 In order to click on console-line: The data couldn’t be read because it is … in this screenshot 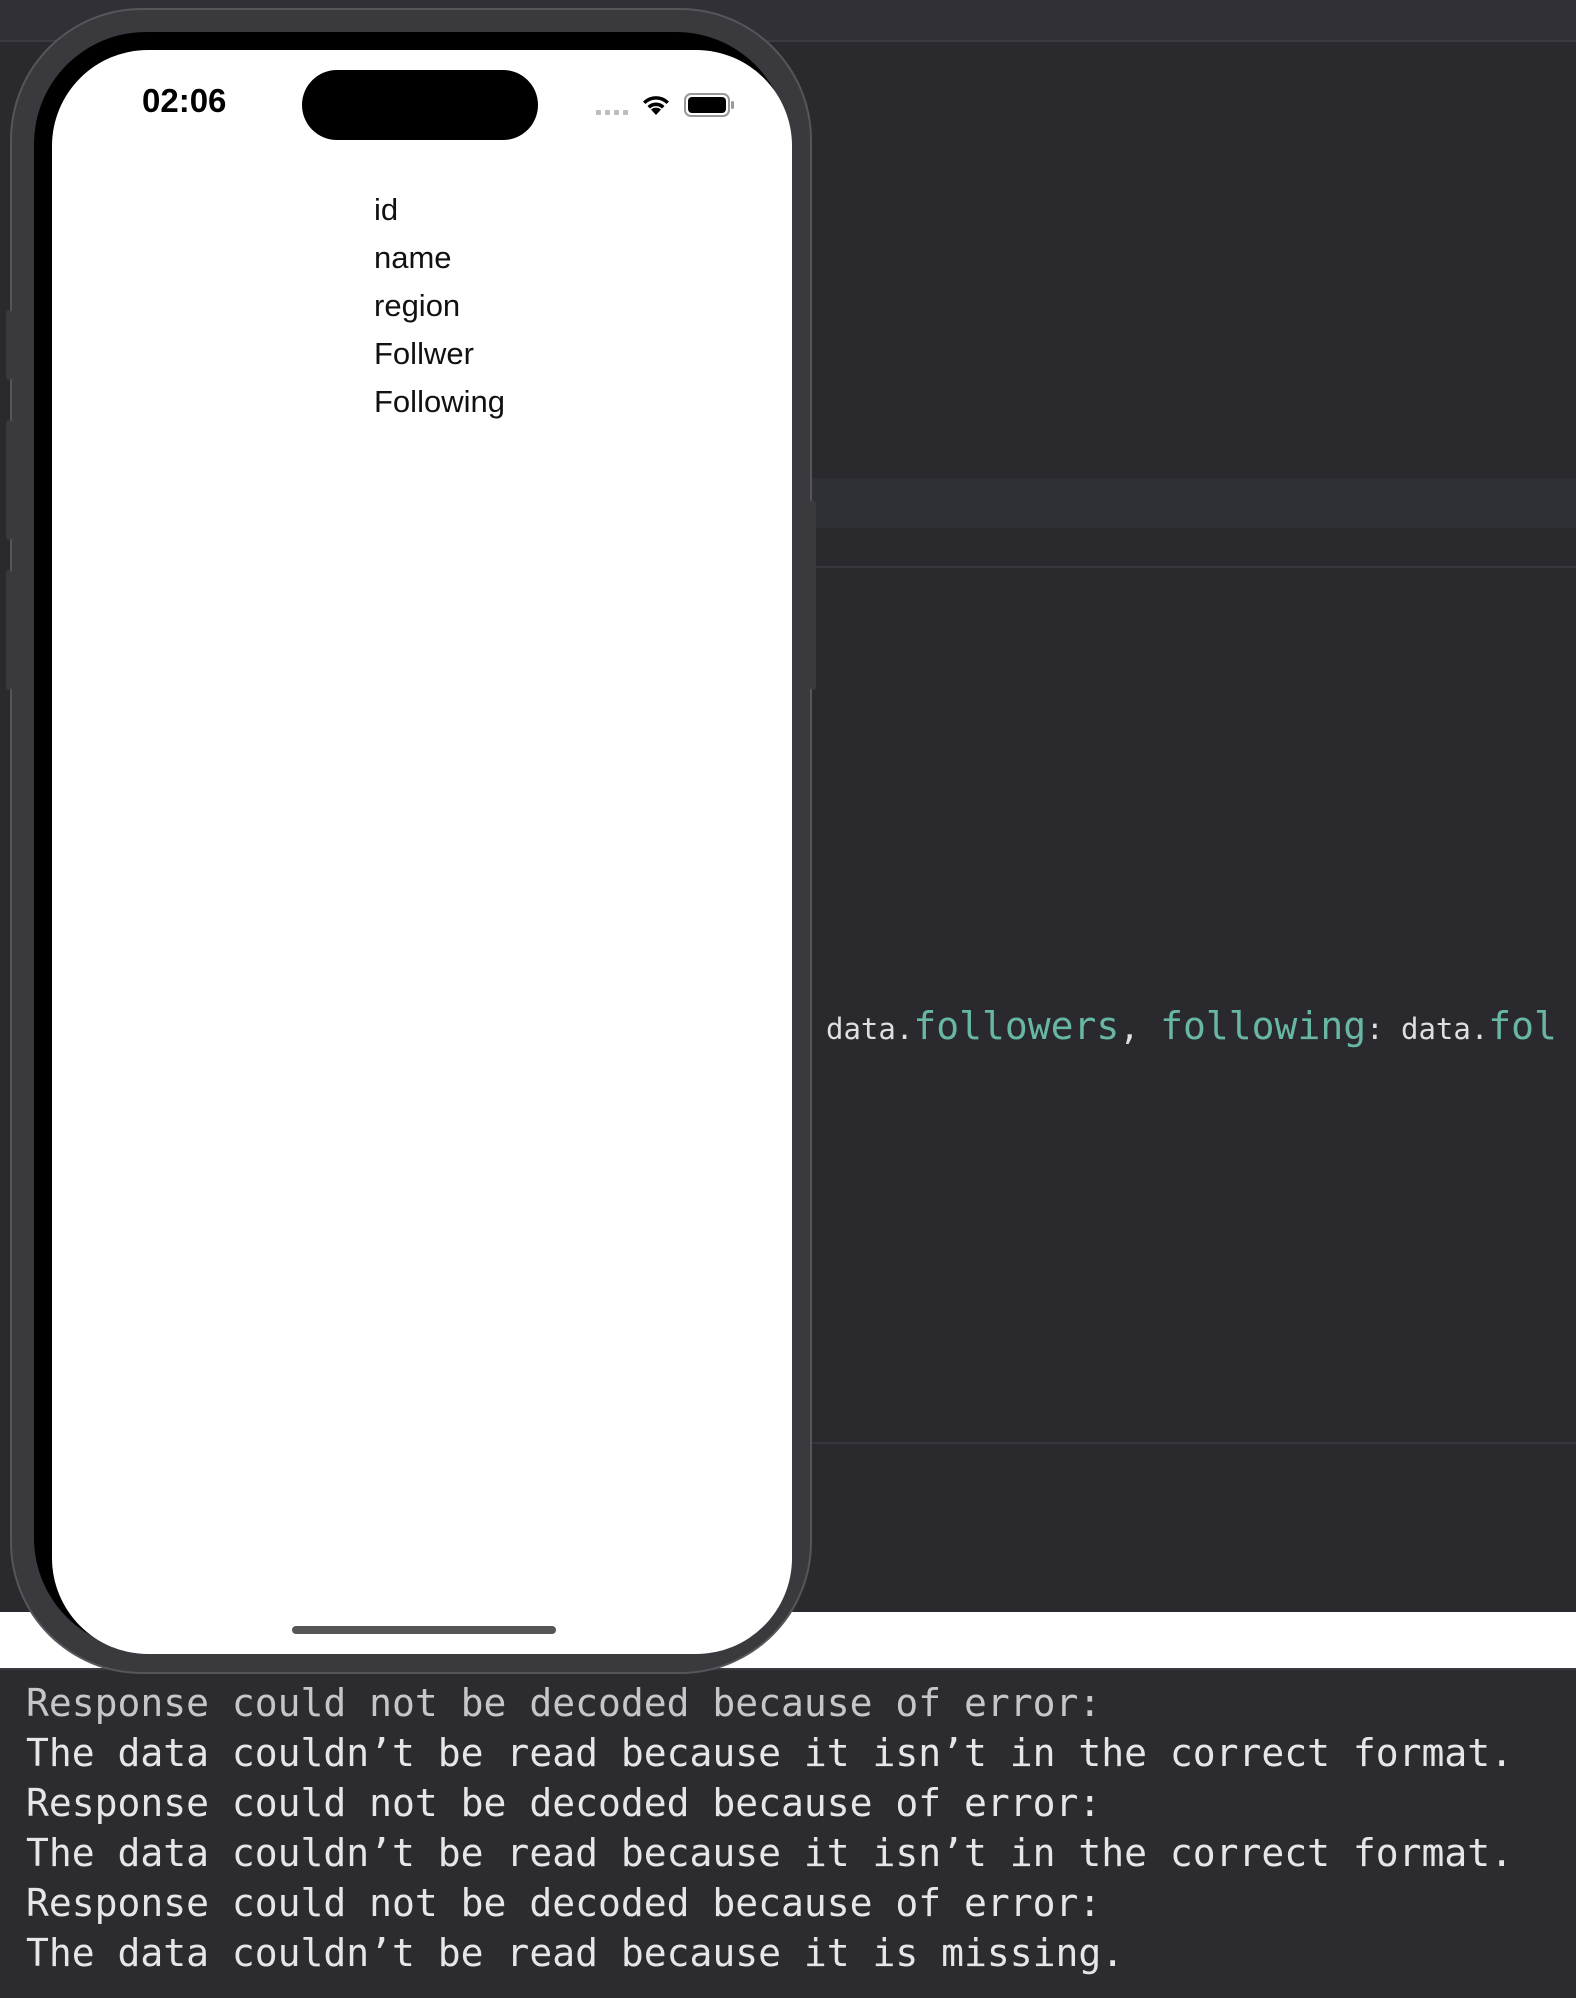, I will do `click(575, 1953)`.